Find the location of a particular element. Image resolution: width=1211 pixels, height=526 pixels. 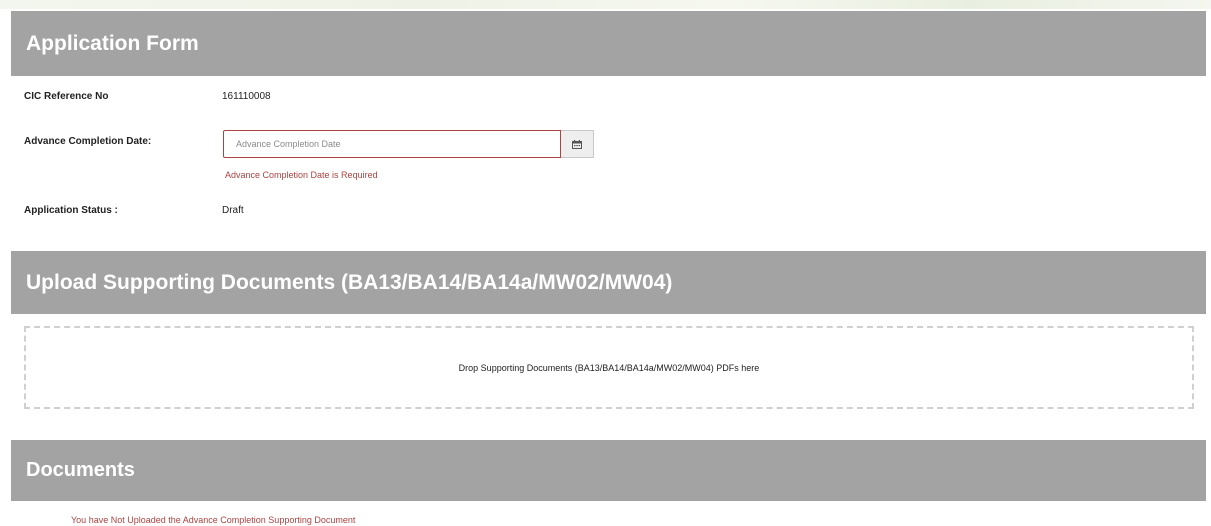

calendar-button is located at coordinates (577, 144).